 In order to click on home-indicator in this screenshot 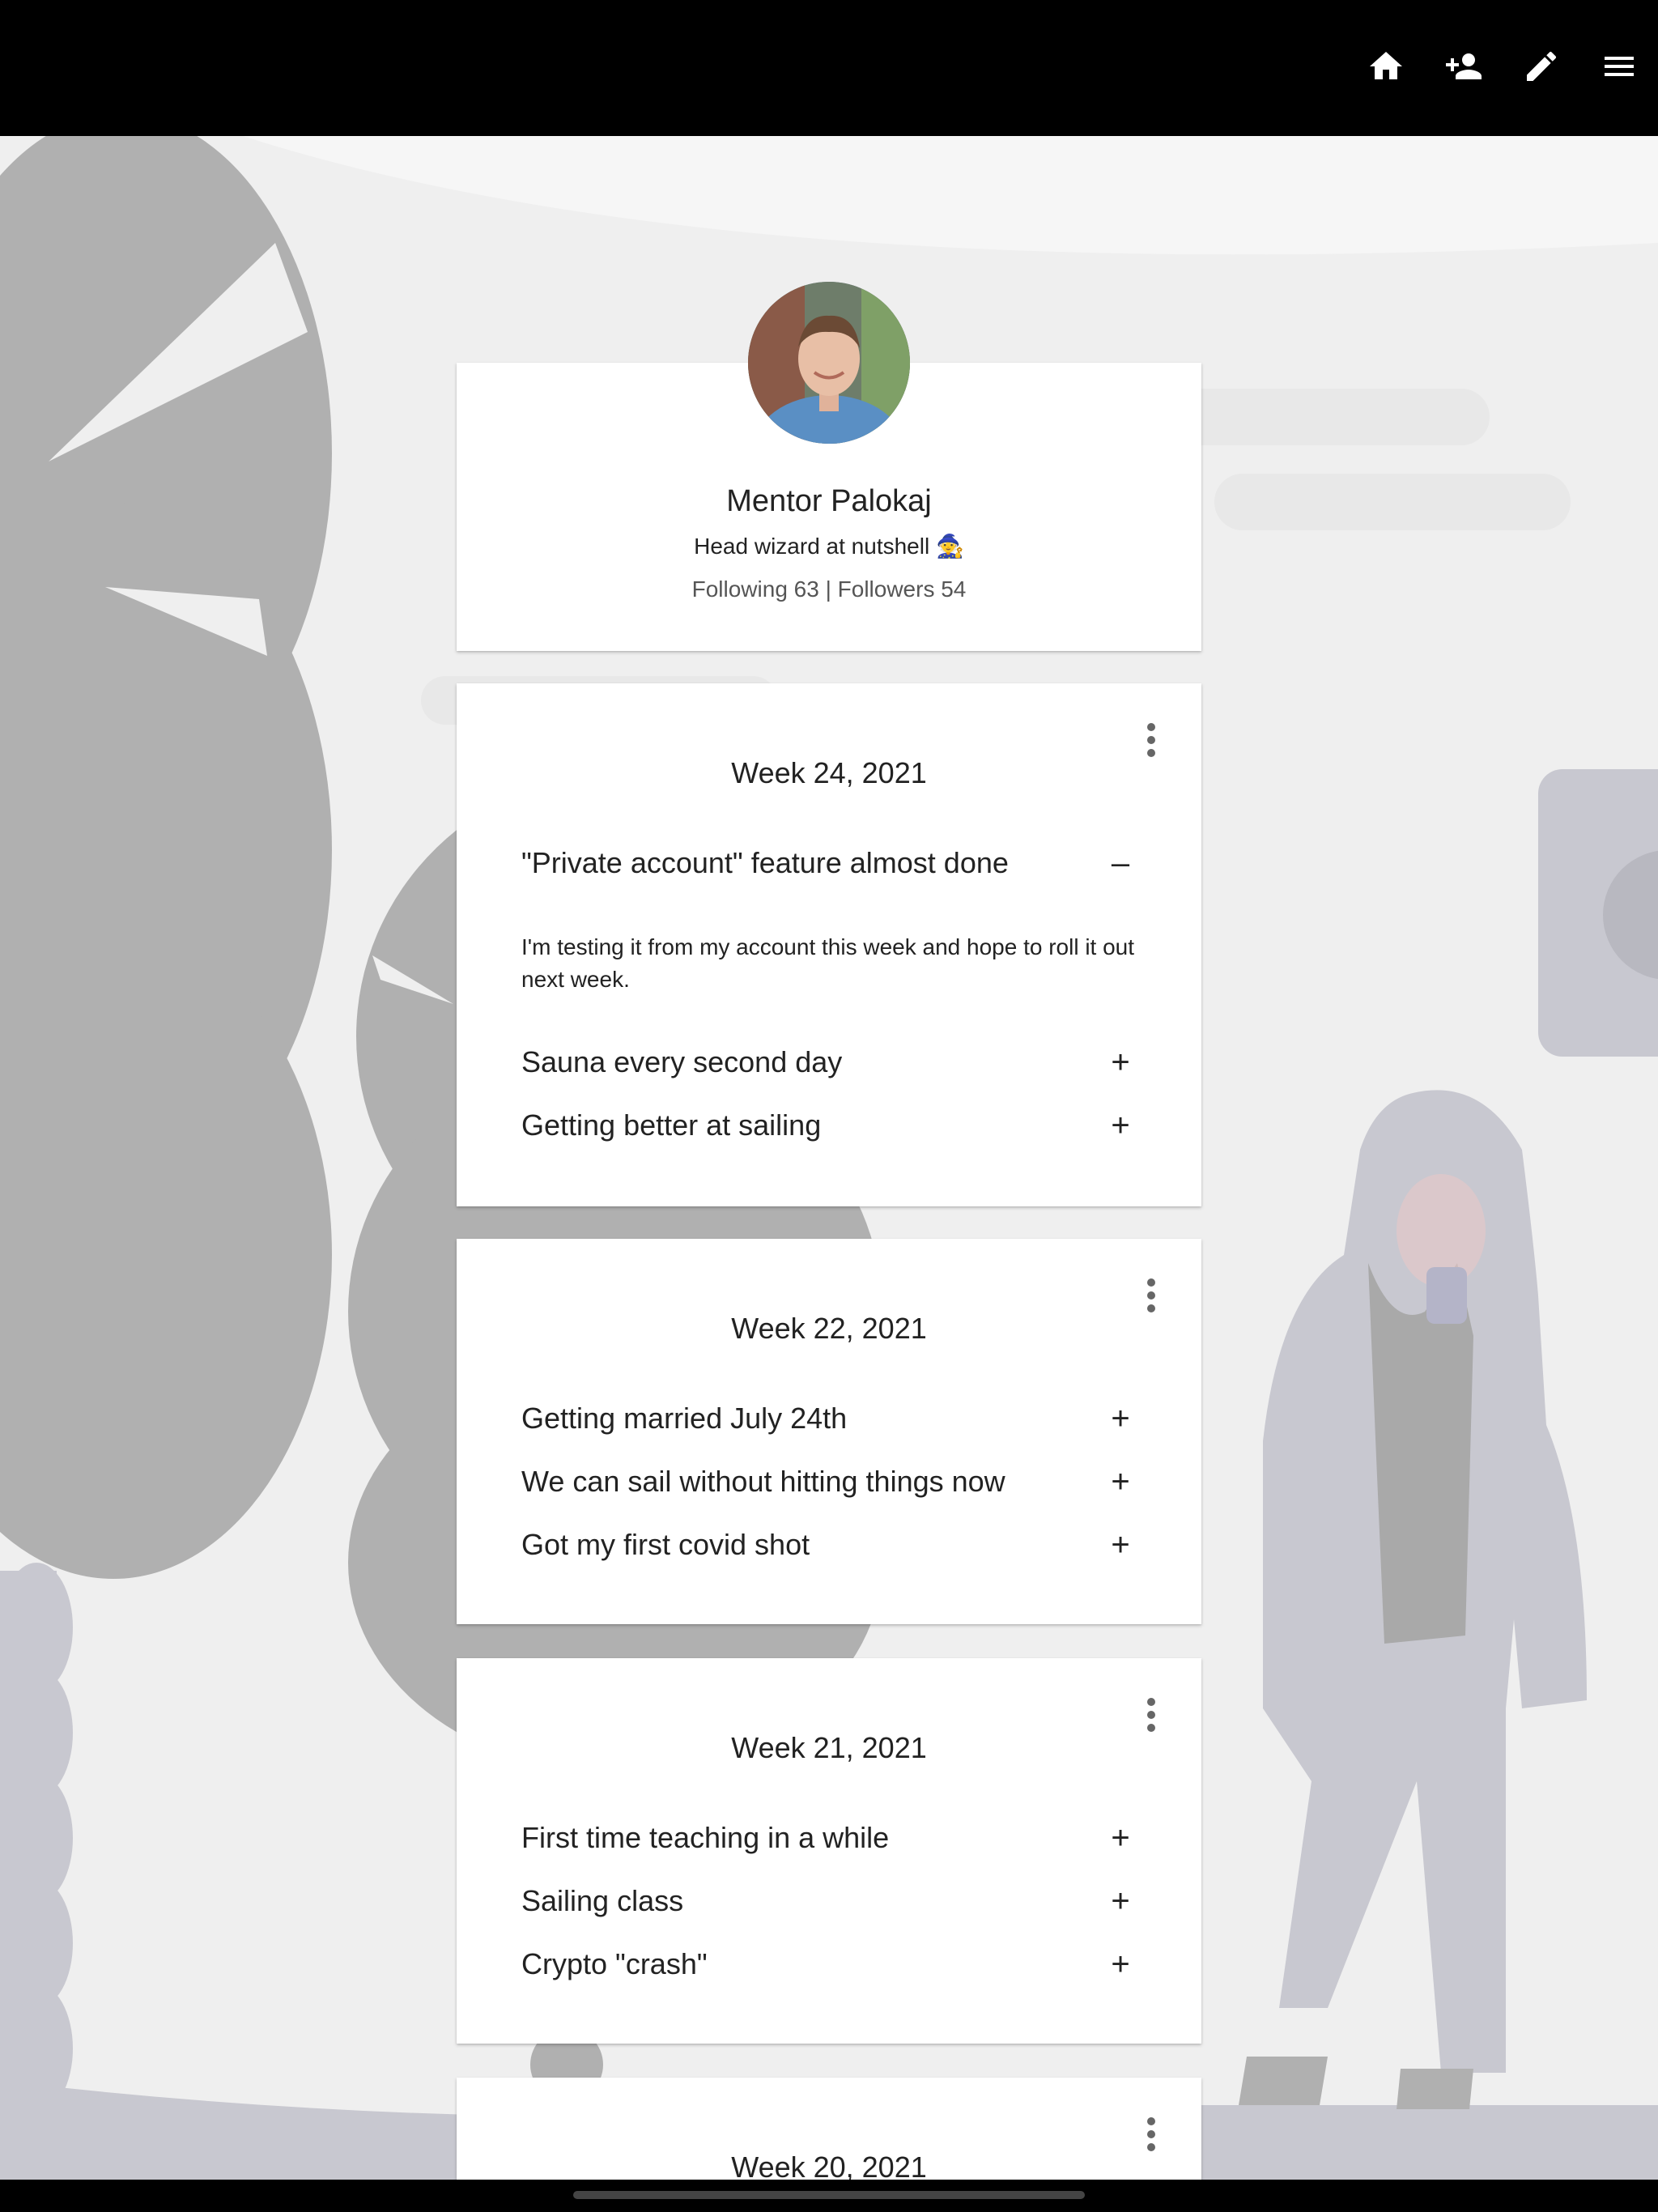, I will do `click(829, 2195)`.